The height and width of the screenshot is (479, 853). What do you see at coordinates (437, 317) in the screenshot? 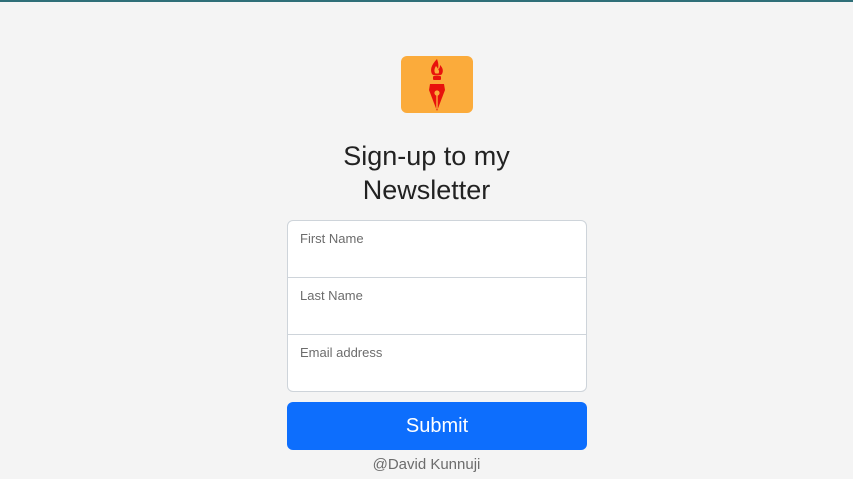
I see `last-name-input` at bounding box center [437, 317].